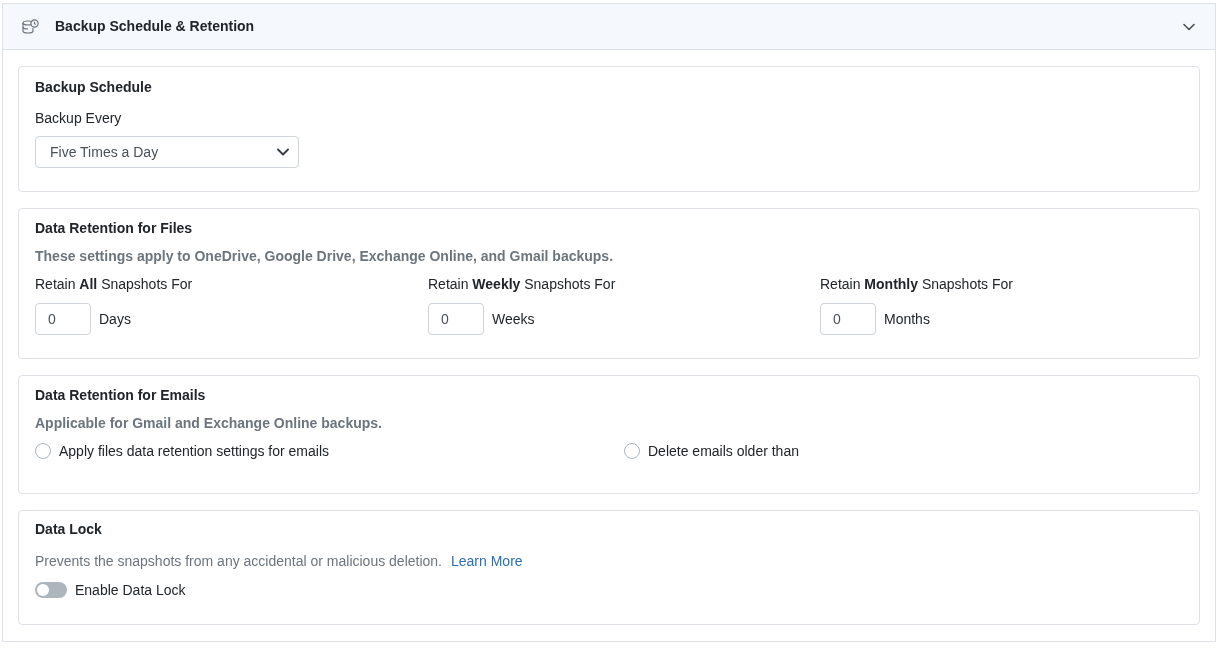 The width and height of the screenshot is (1220, 648). What do you see at coordinates (283, 152) in the screenshot?
I see `chevron-icon` at bounding box center [283, 152].